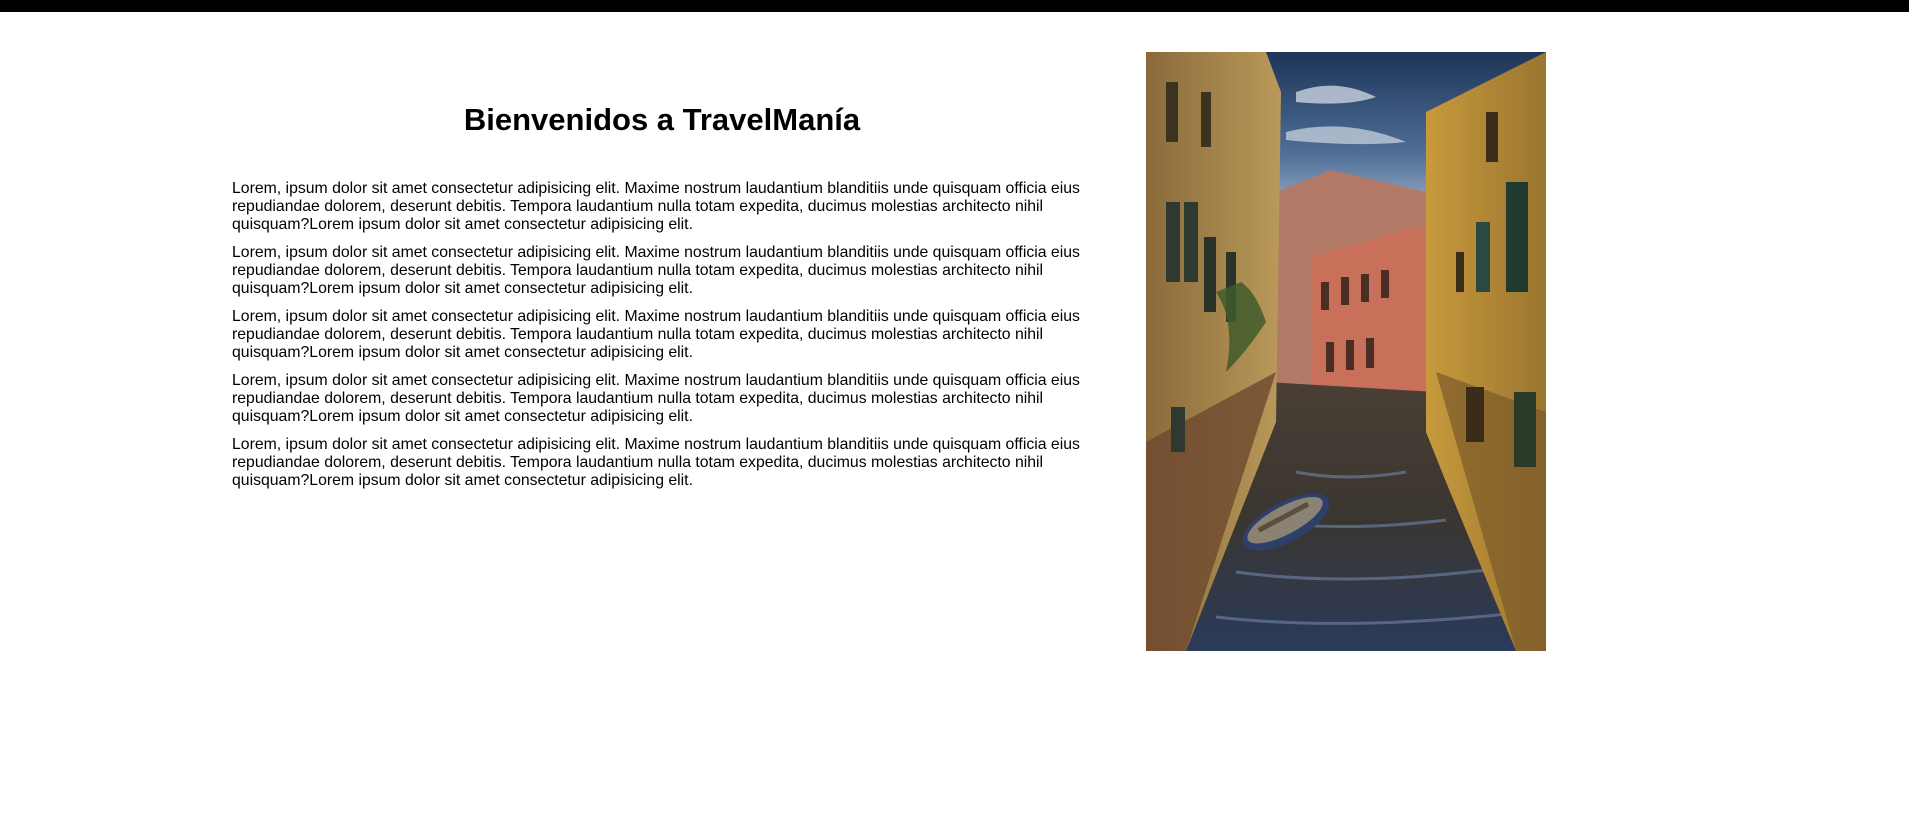 The height and width of the screenshot is (836, 1909). Describe the element at coordinates (954, 6) in the screenshot. I see `top-bar` at that location.